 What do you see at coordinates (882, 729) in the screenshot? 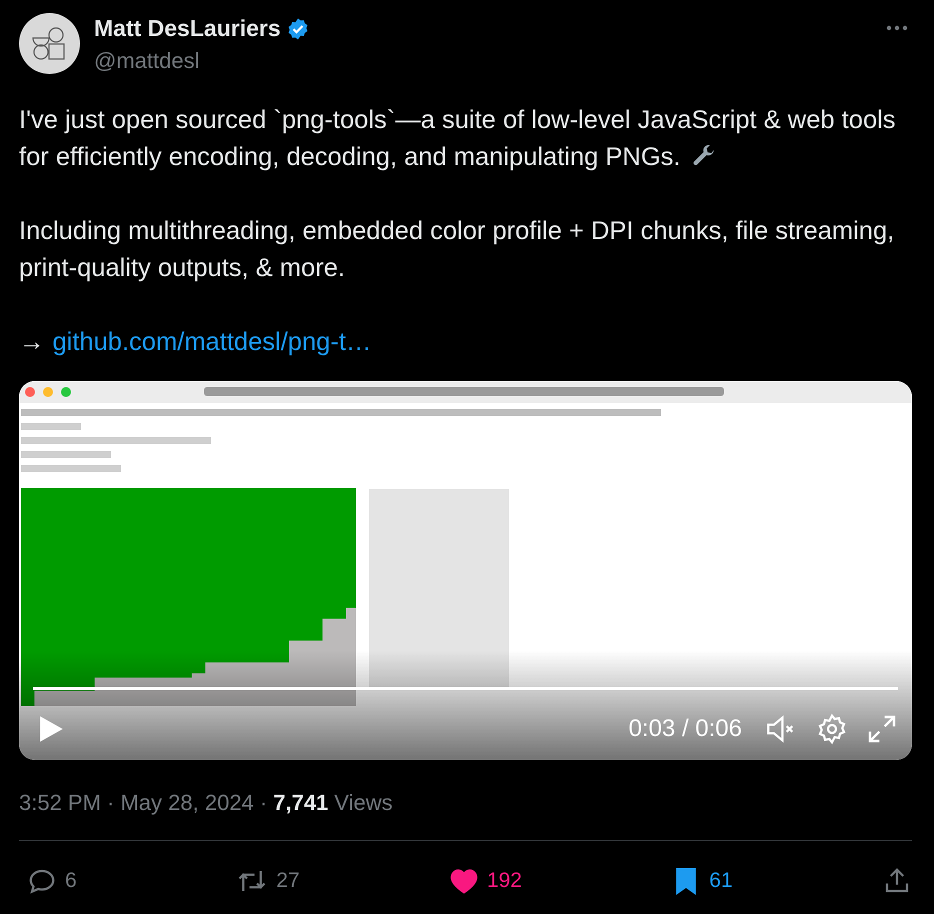
I see `fullscreen-button` at bounding box center [882, 729].